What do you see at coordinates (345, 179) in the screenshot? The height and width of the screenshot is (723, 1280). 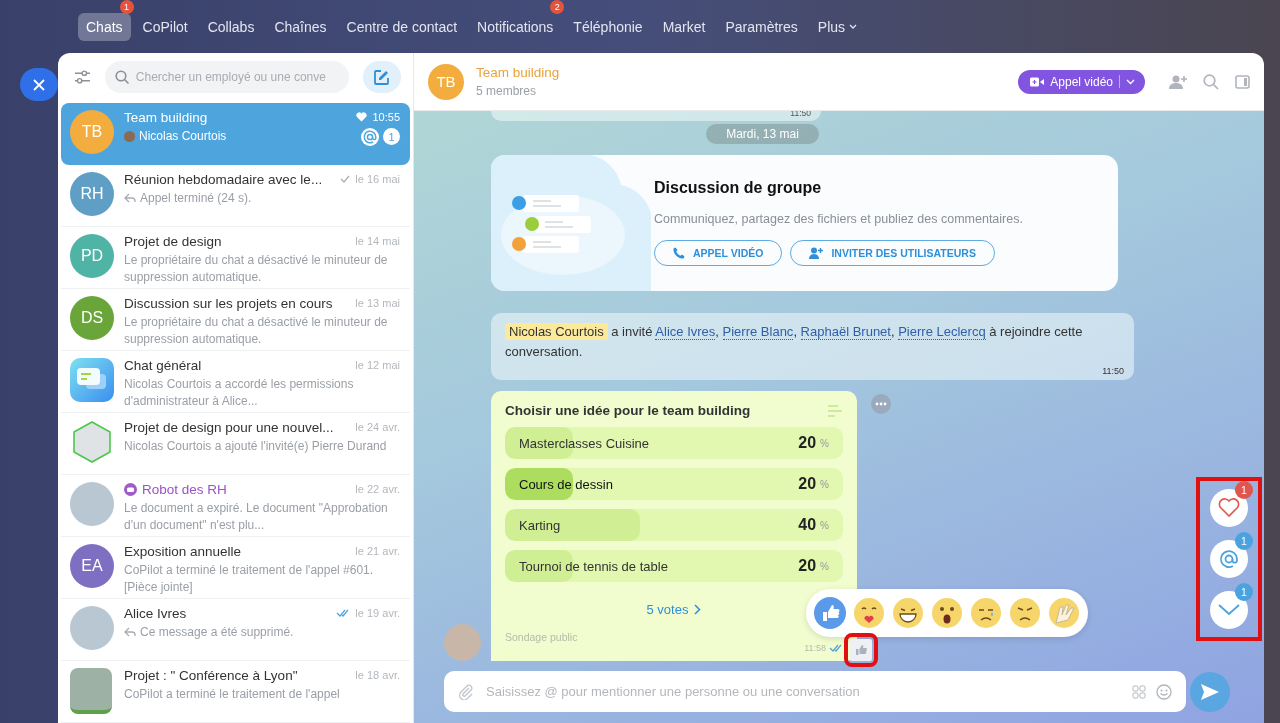 I see `check-icon` at bounding box center [345, 179].